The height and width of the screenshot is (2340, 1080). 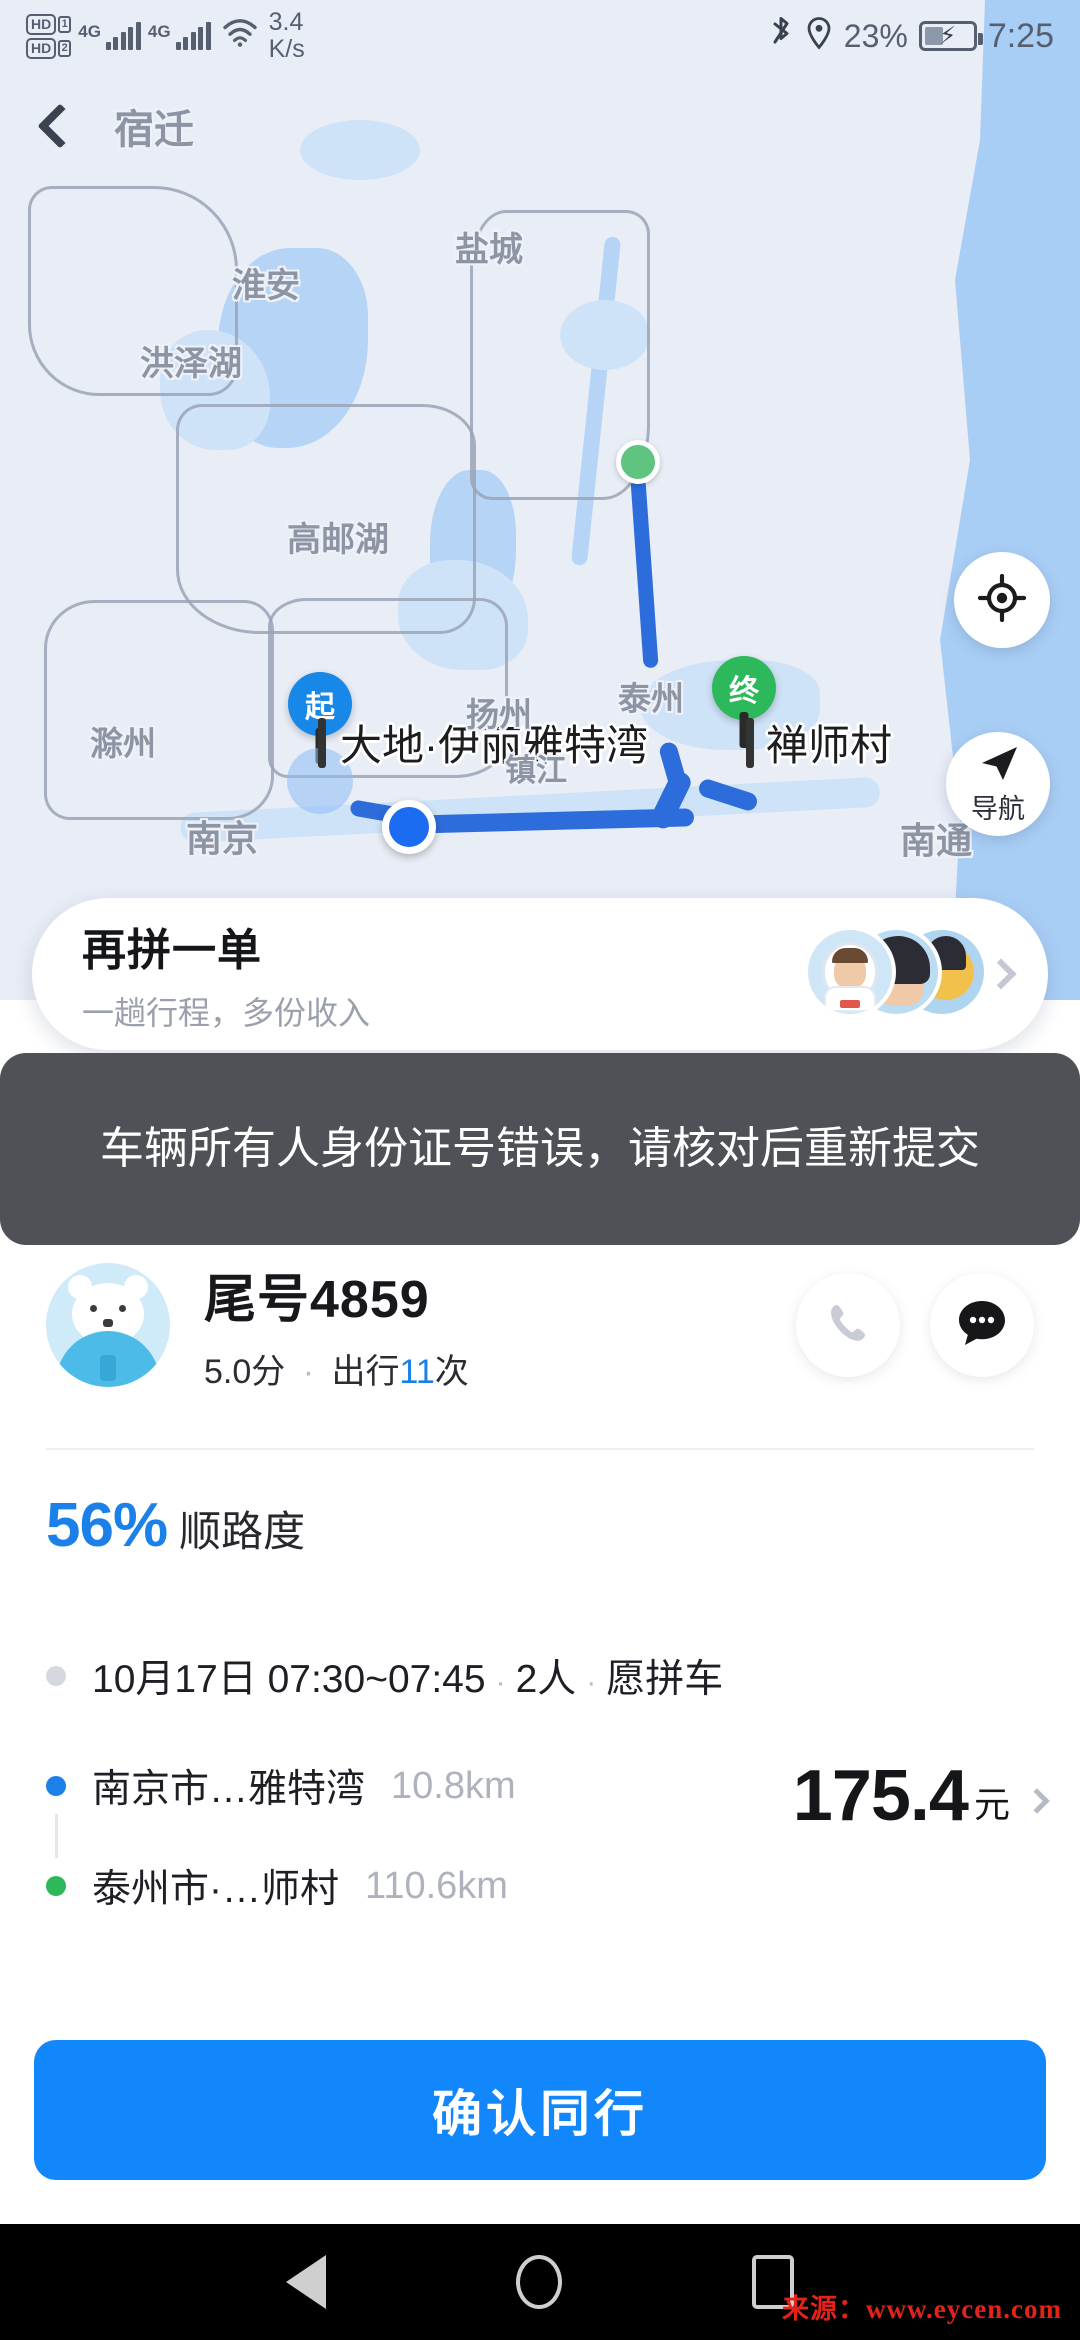 I want to click on hd-sim1-number: 1, so click(x=65, y=24).